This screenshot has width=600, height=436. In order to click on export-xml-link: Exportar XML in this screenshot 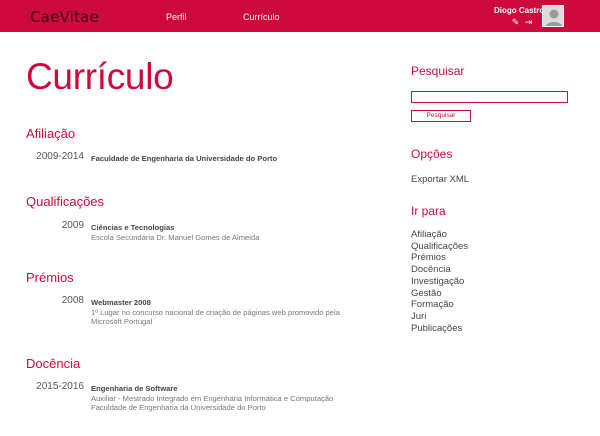, I will do `click(440, 179)`.